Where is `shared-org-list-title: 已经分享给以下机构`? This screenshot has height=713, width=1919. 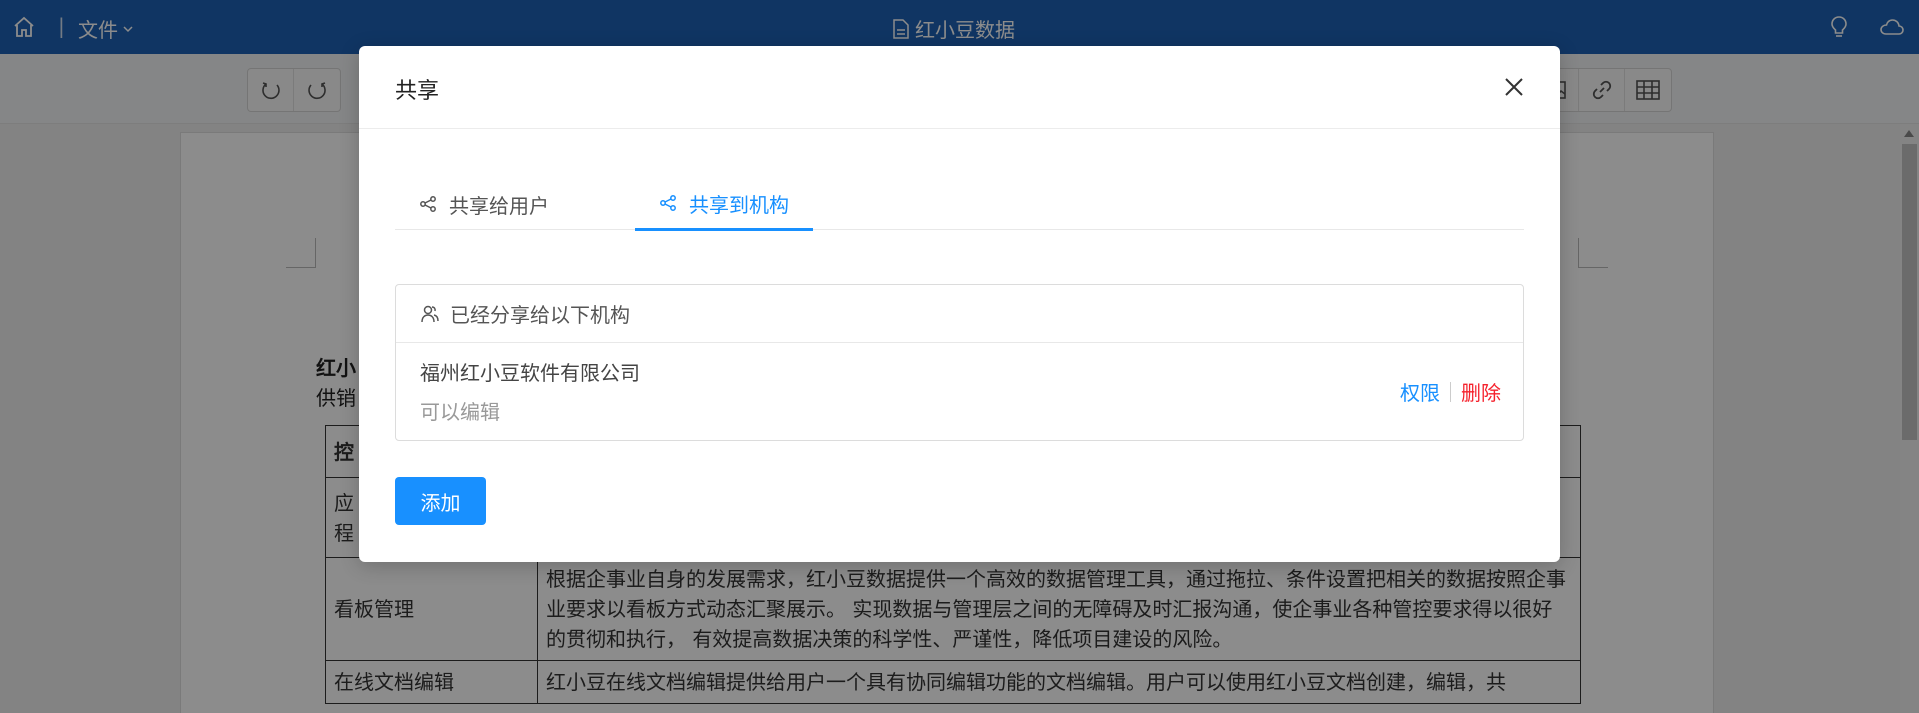 shared-org-list-title: 已经分享给以下机构 is located at coordinates (540, 315).